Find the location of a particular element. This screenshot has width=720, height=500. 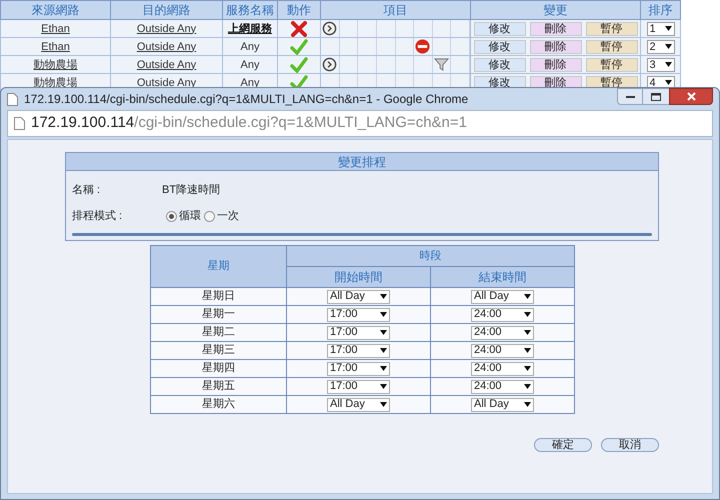

column-header: 時段 is located at coordinates (431, 256).